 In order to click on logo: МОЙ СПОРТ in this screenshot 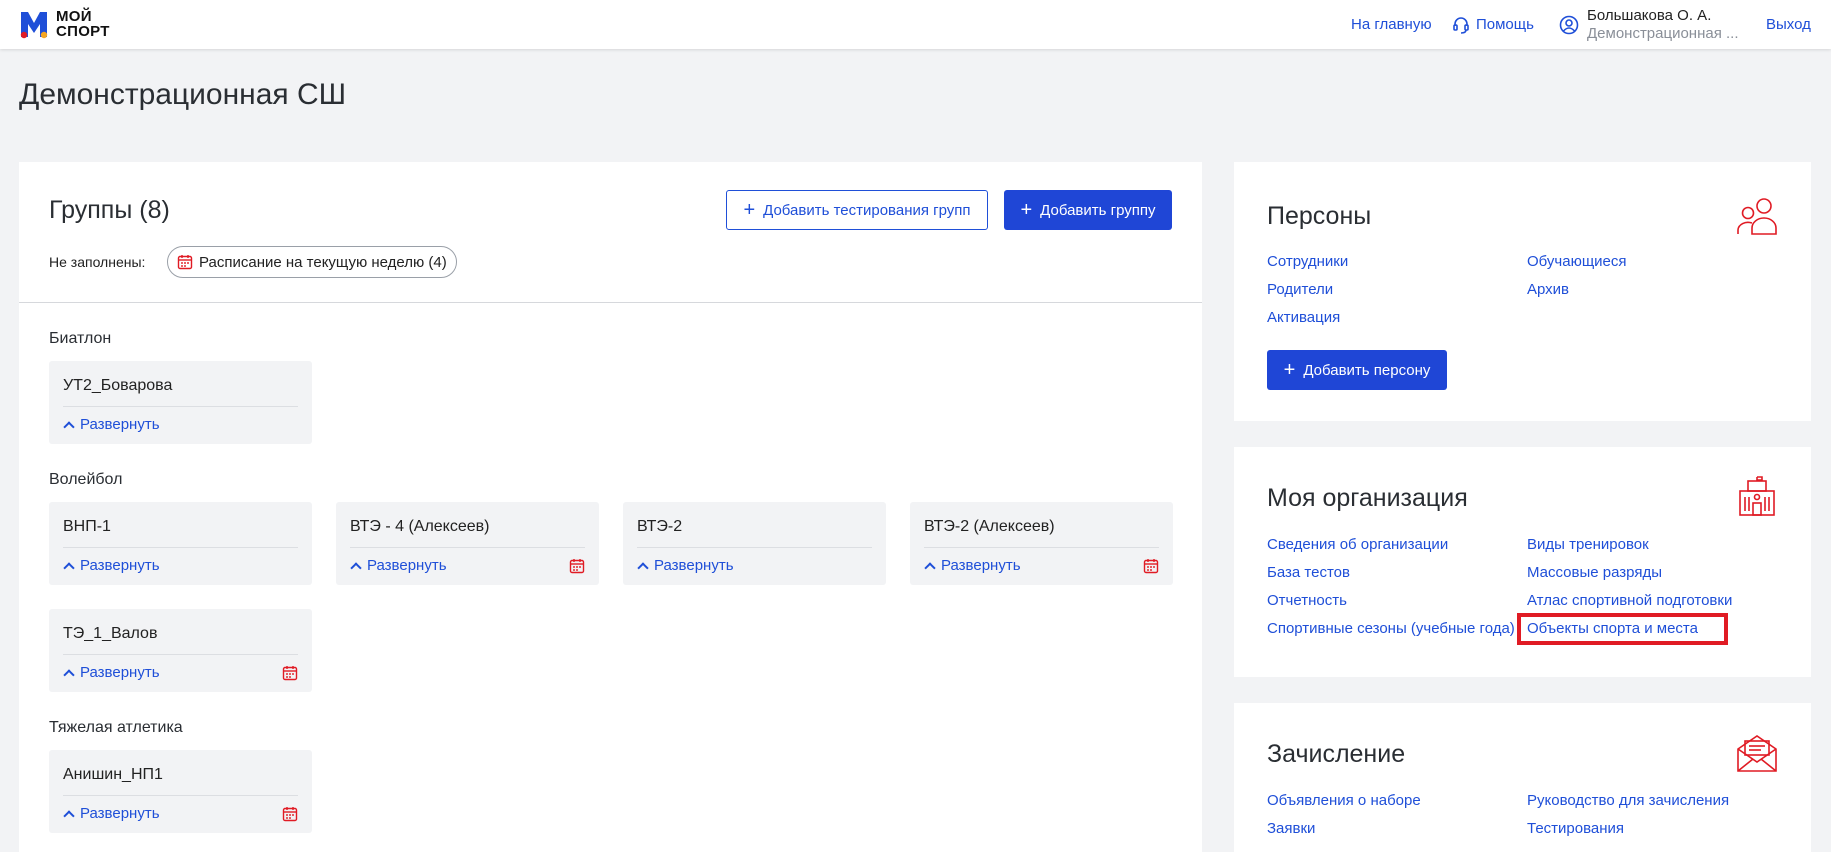, I will do `click(64, 24)`.